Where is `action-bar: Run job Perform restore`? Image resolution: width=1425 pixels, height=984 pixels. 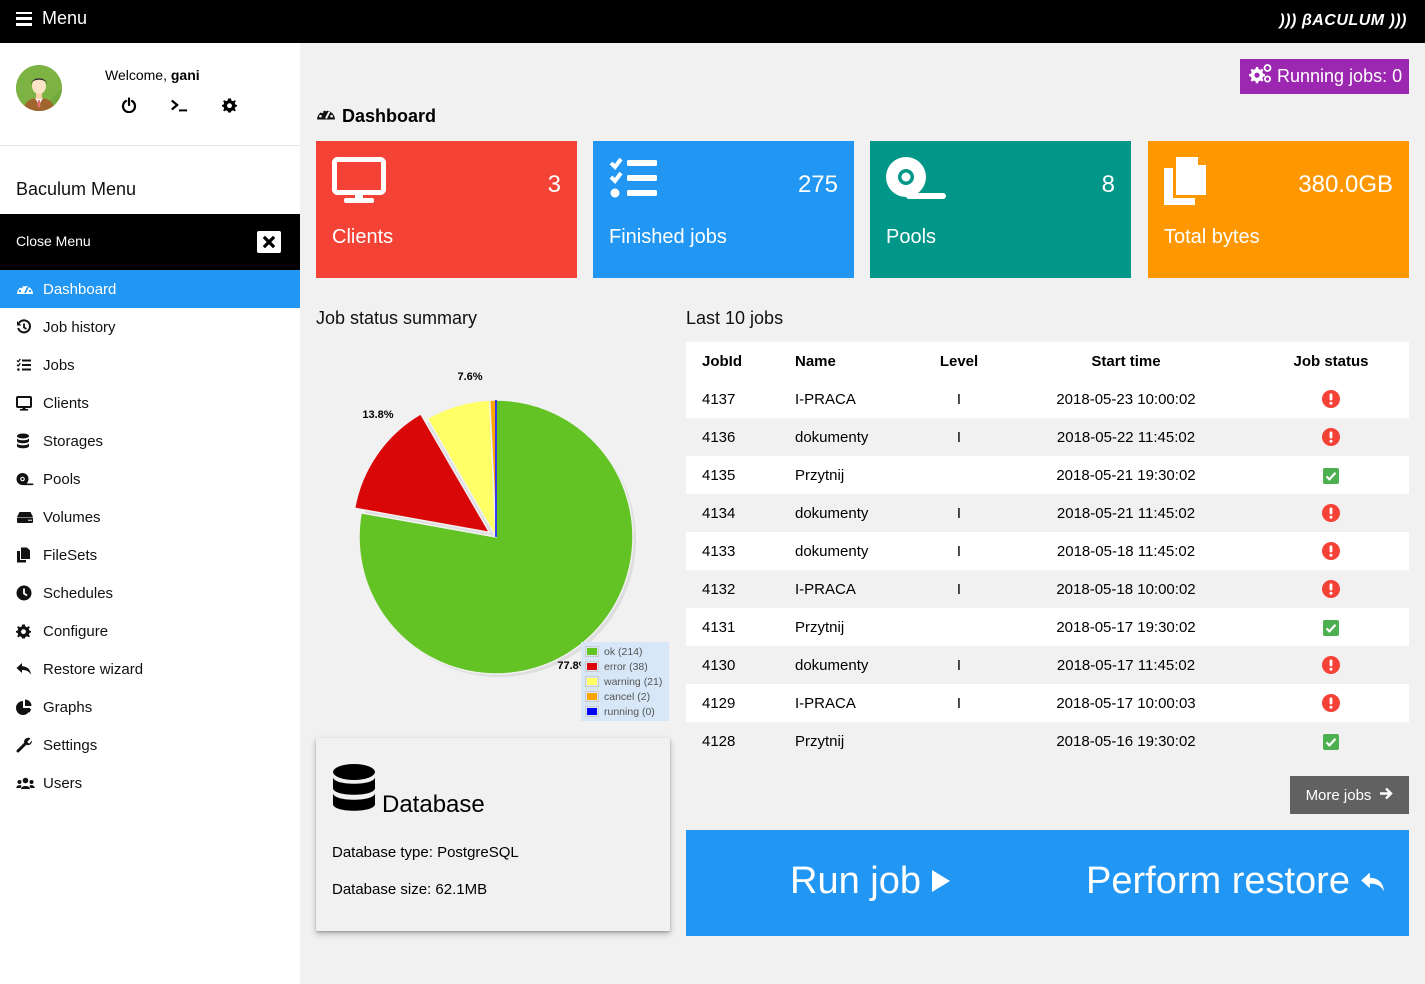 action-bar: Run job Perform restore is located at coordinates (1047, 883).